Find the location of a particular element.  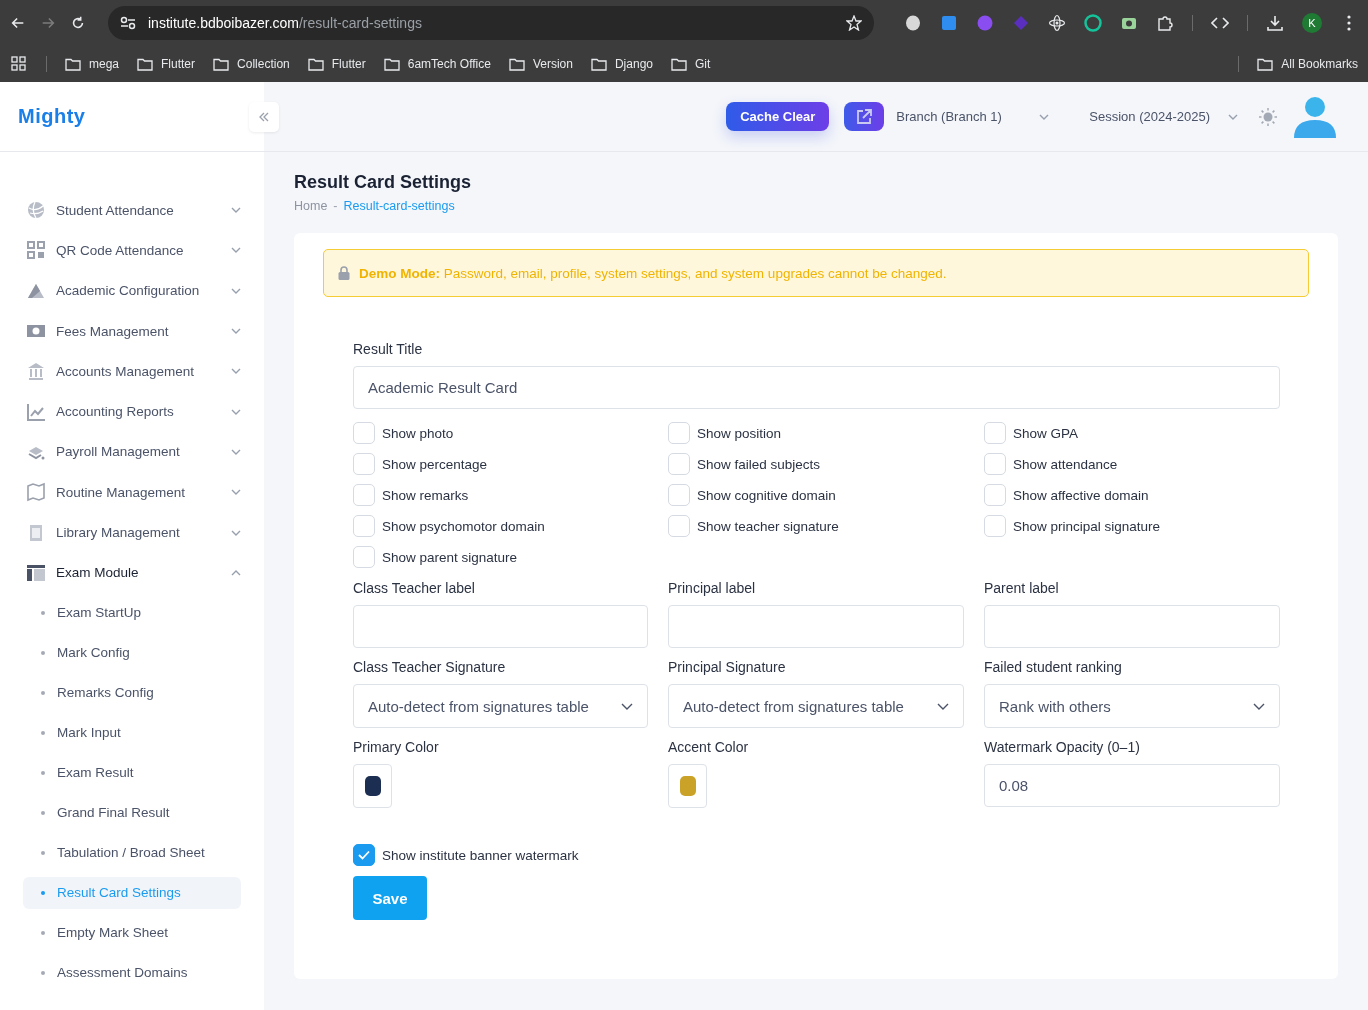

select-field: Rank with others is located at coordinates (1132, 706).